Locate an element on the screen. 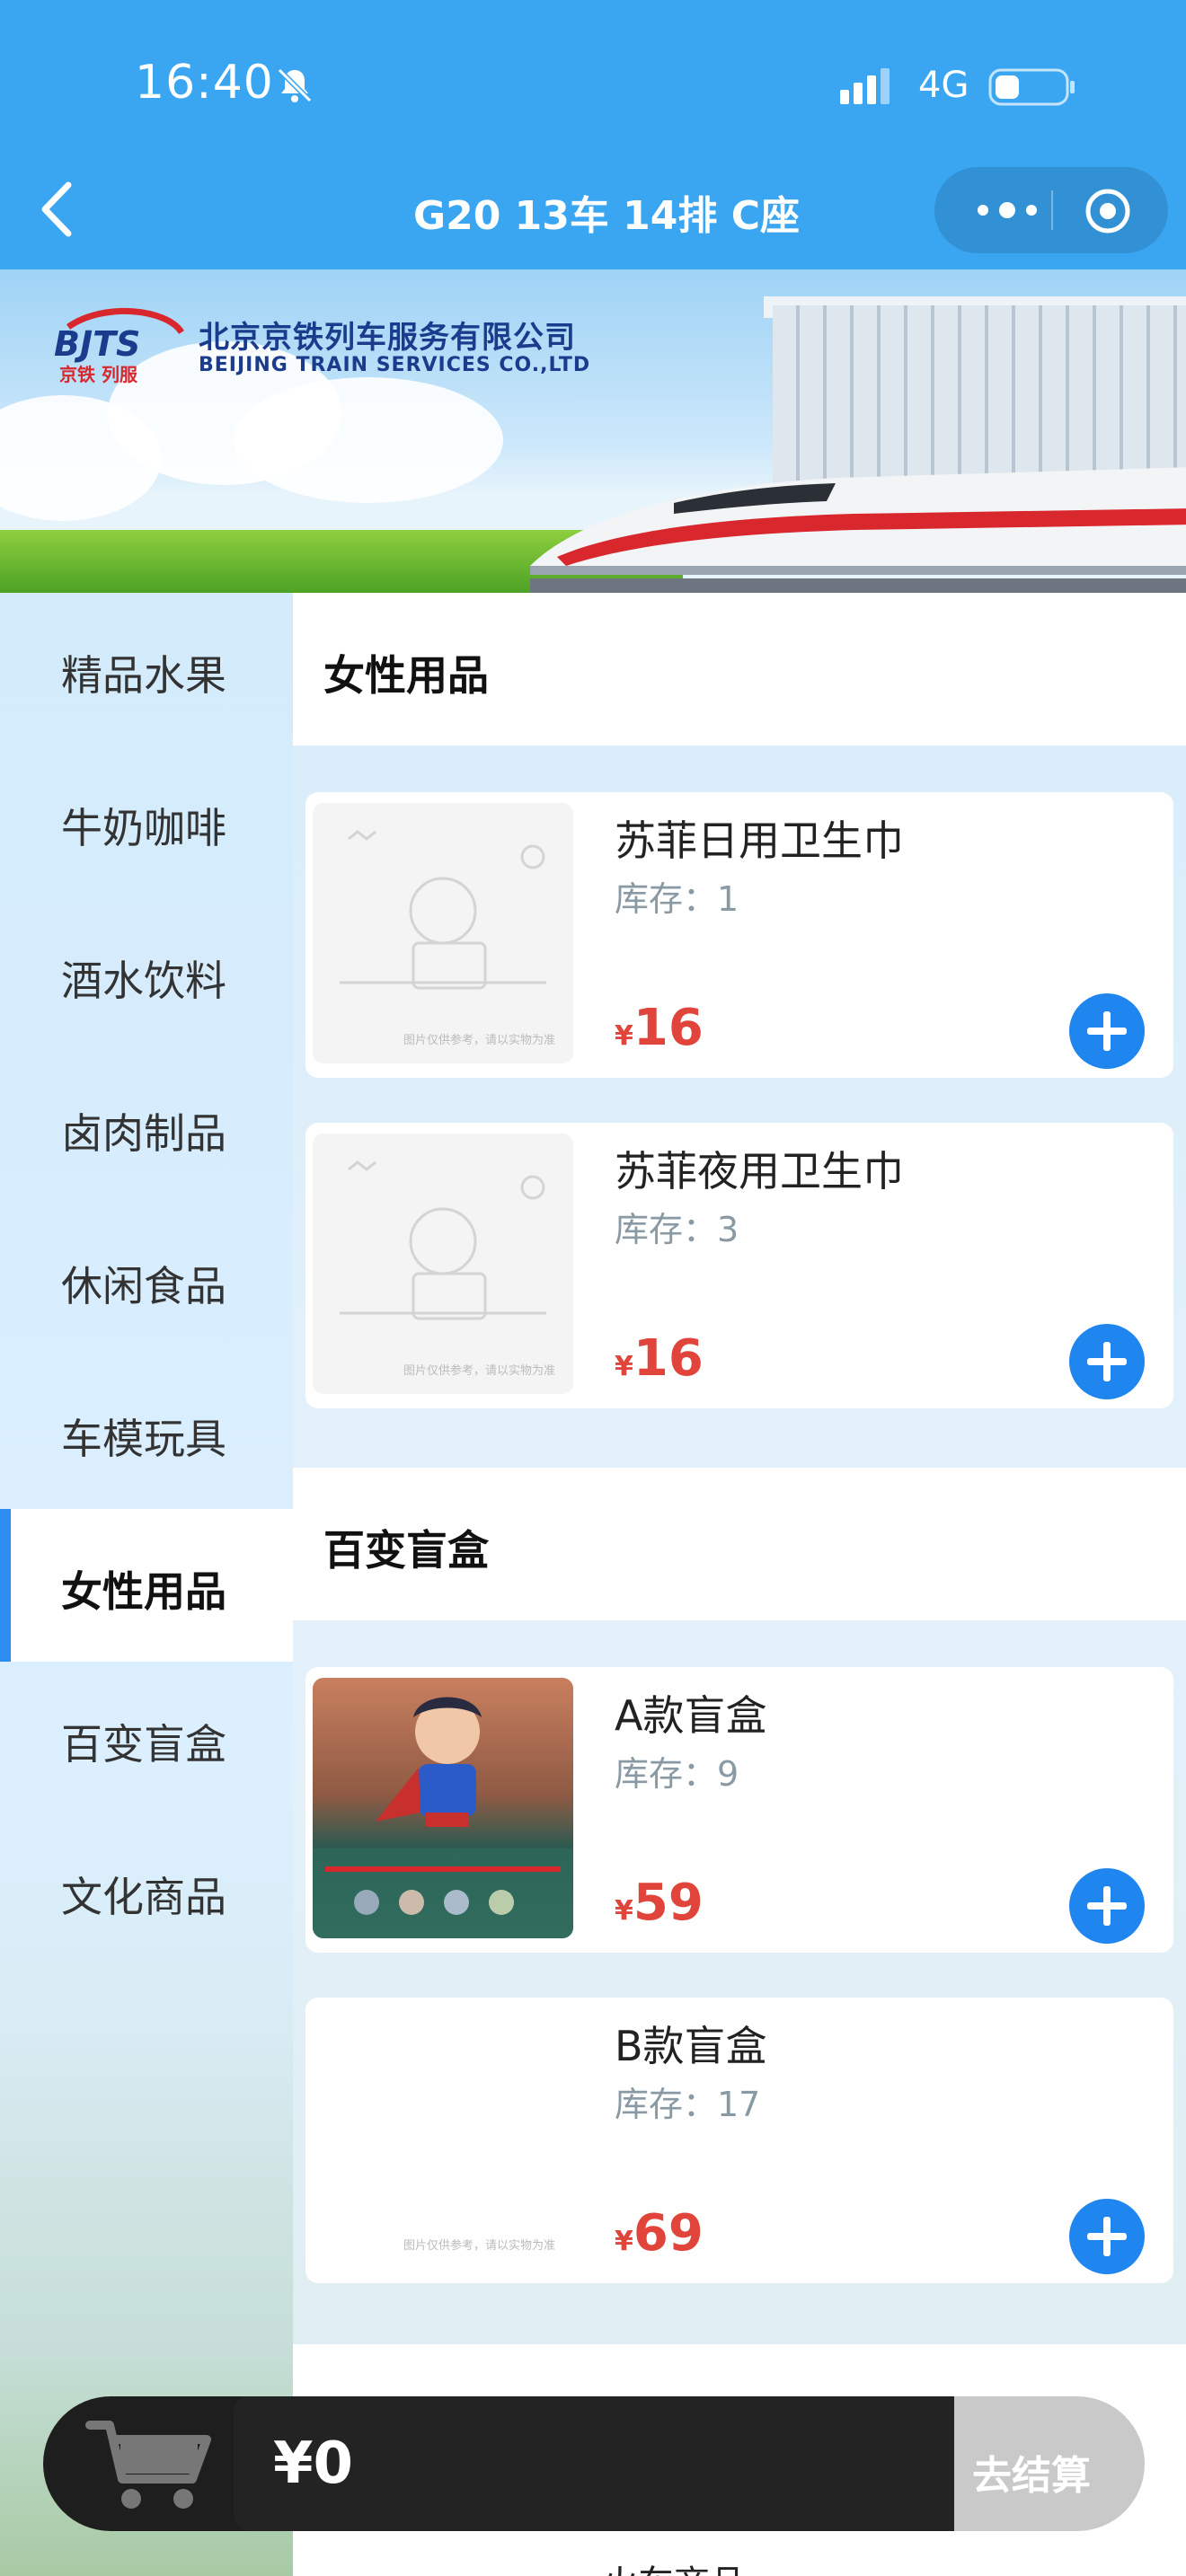 The image size is (1186, 2576). product-stock: 库存：3 is located at coordinates (677, 1229).